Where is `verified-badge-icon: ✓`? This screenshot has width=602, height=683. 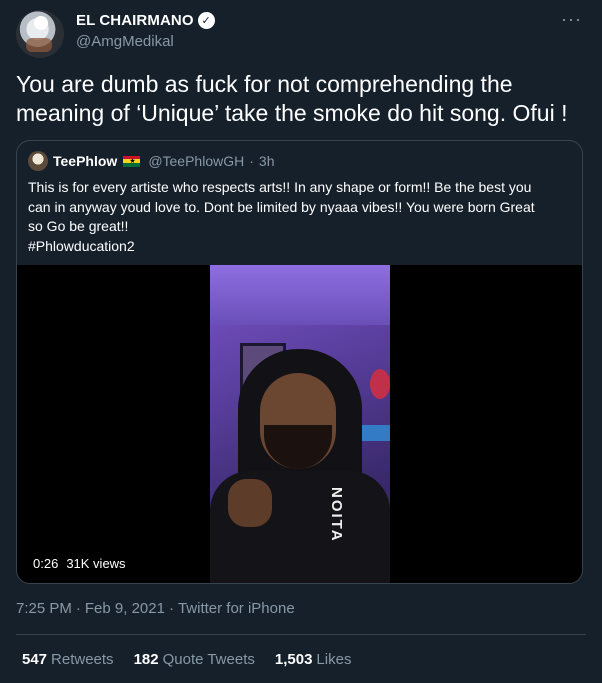
verified-badge-icon: ✓ is located at coordinates (206, 20).